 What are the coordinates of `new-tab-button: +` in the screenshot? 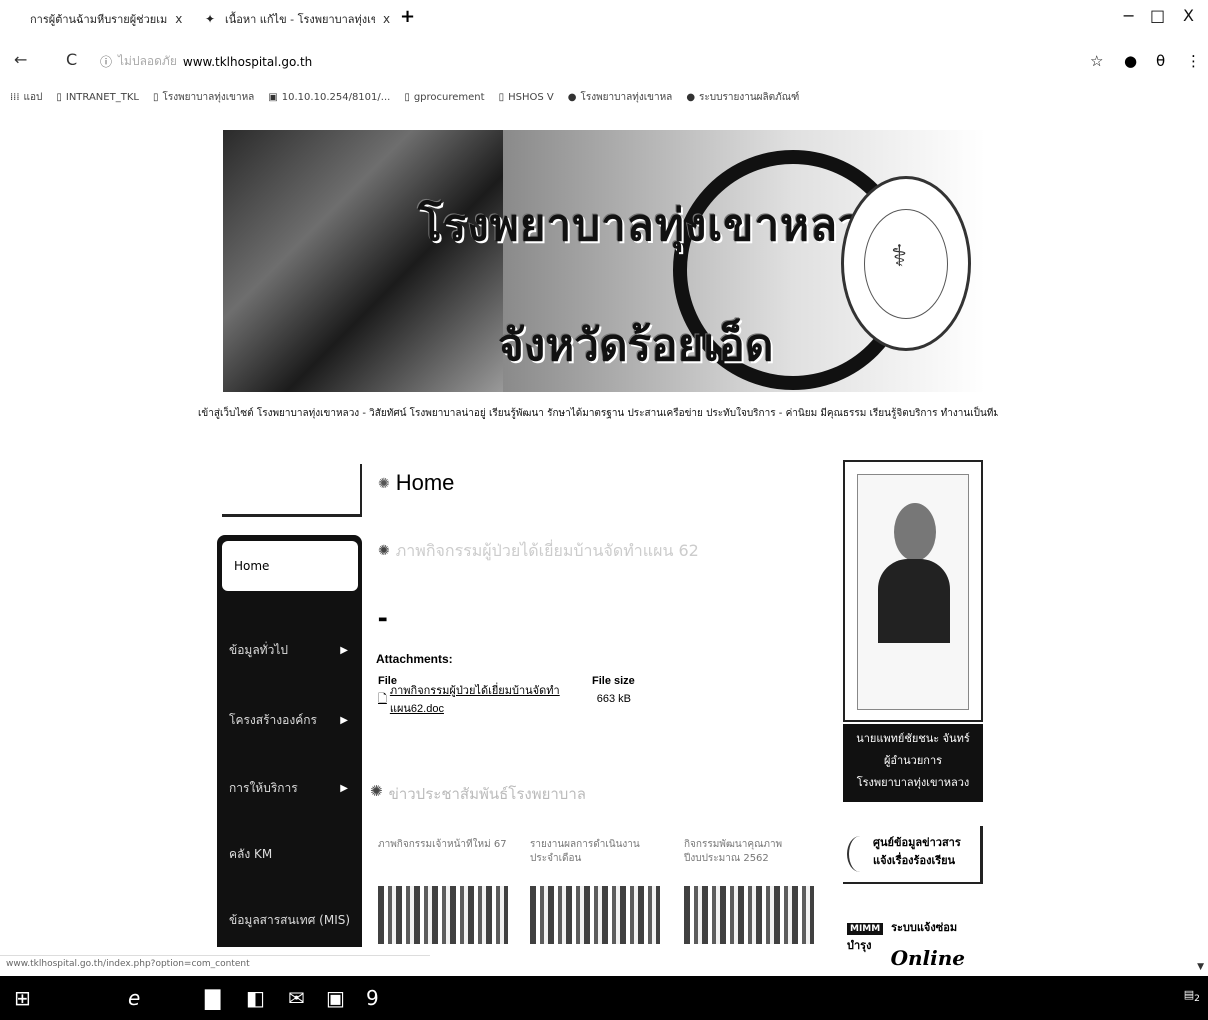 It's located at (407, 16).